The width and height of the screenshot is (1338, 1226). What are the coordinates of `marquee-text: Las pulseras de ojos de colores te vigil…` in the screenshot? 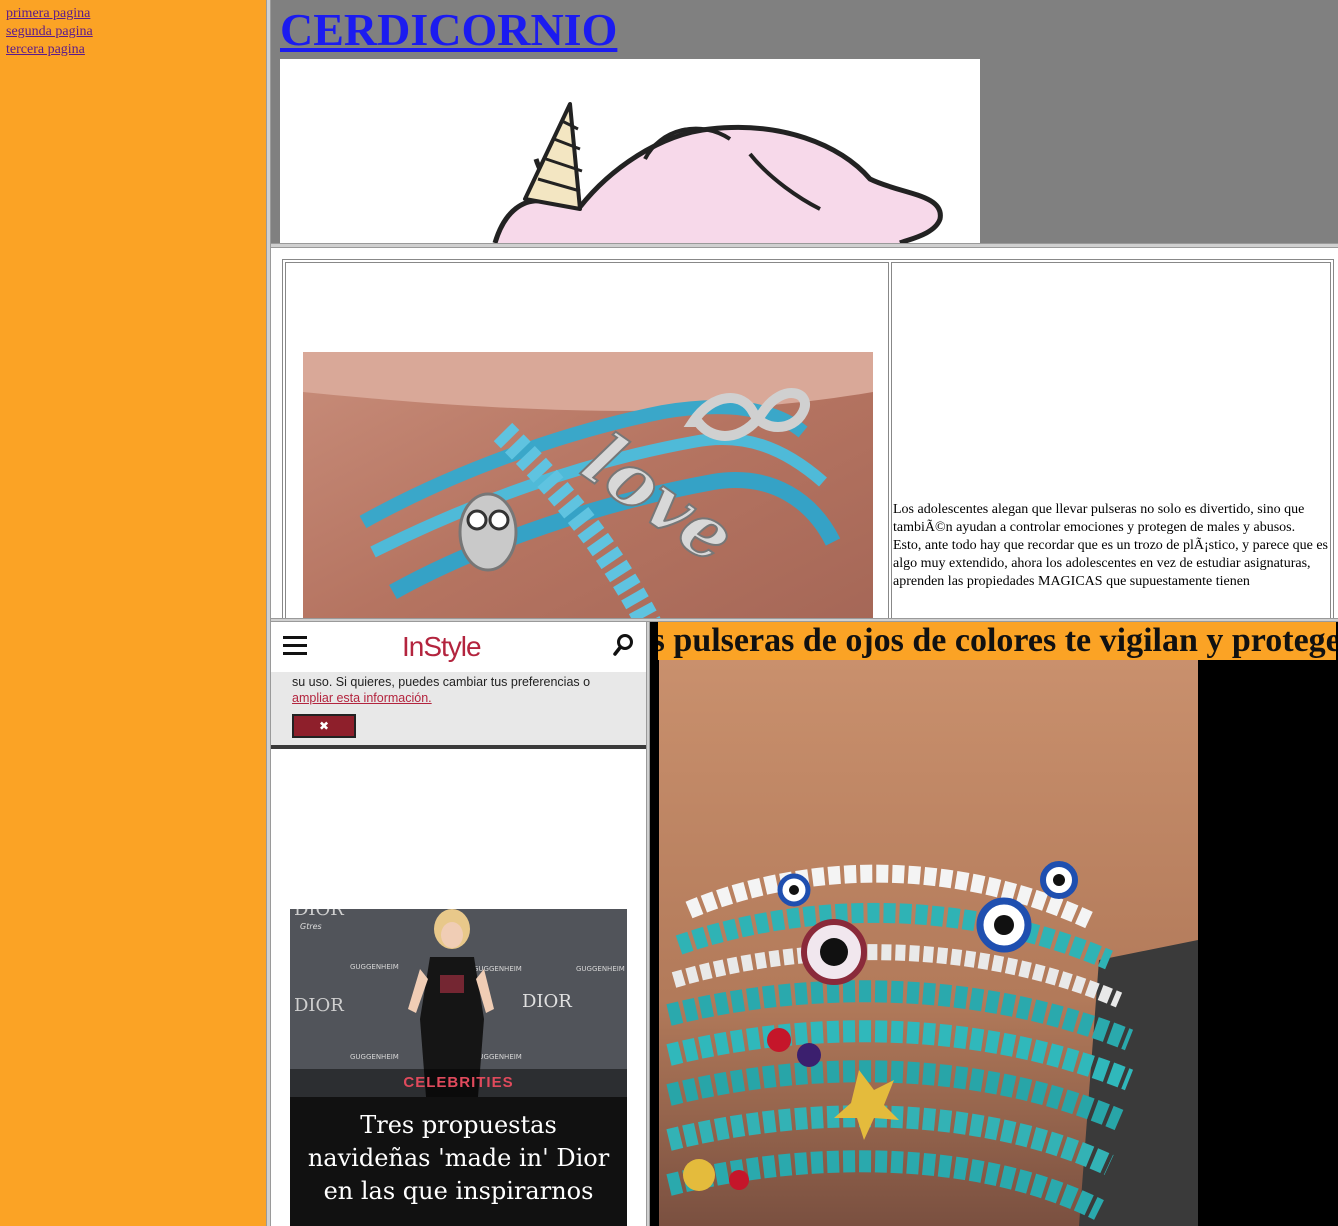 It's located at (997, 640).